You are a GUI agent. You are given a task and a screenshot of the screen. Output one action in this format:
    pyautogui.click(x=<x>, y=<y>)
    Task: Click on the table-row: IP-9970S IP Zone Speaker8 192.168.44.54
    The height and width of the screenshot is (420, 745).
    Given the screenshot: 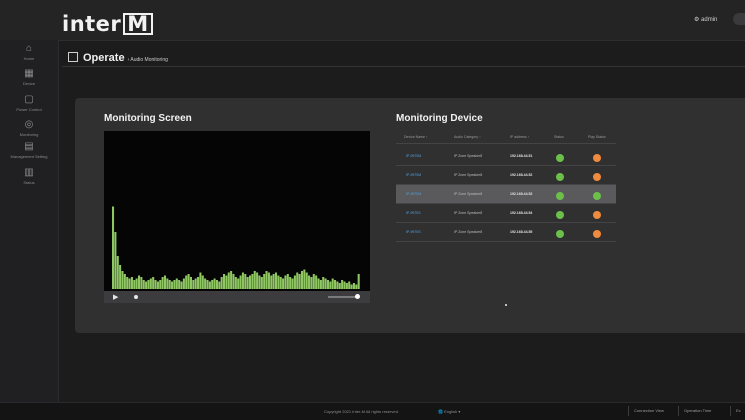 What is the action you would take?
    pyautogui.click(x=506, y=213)
    